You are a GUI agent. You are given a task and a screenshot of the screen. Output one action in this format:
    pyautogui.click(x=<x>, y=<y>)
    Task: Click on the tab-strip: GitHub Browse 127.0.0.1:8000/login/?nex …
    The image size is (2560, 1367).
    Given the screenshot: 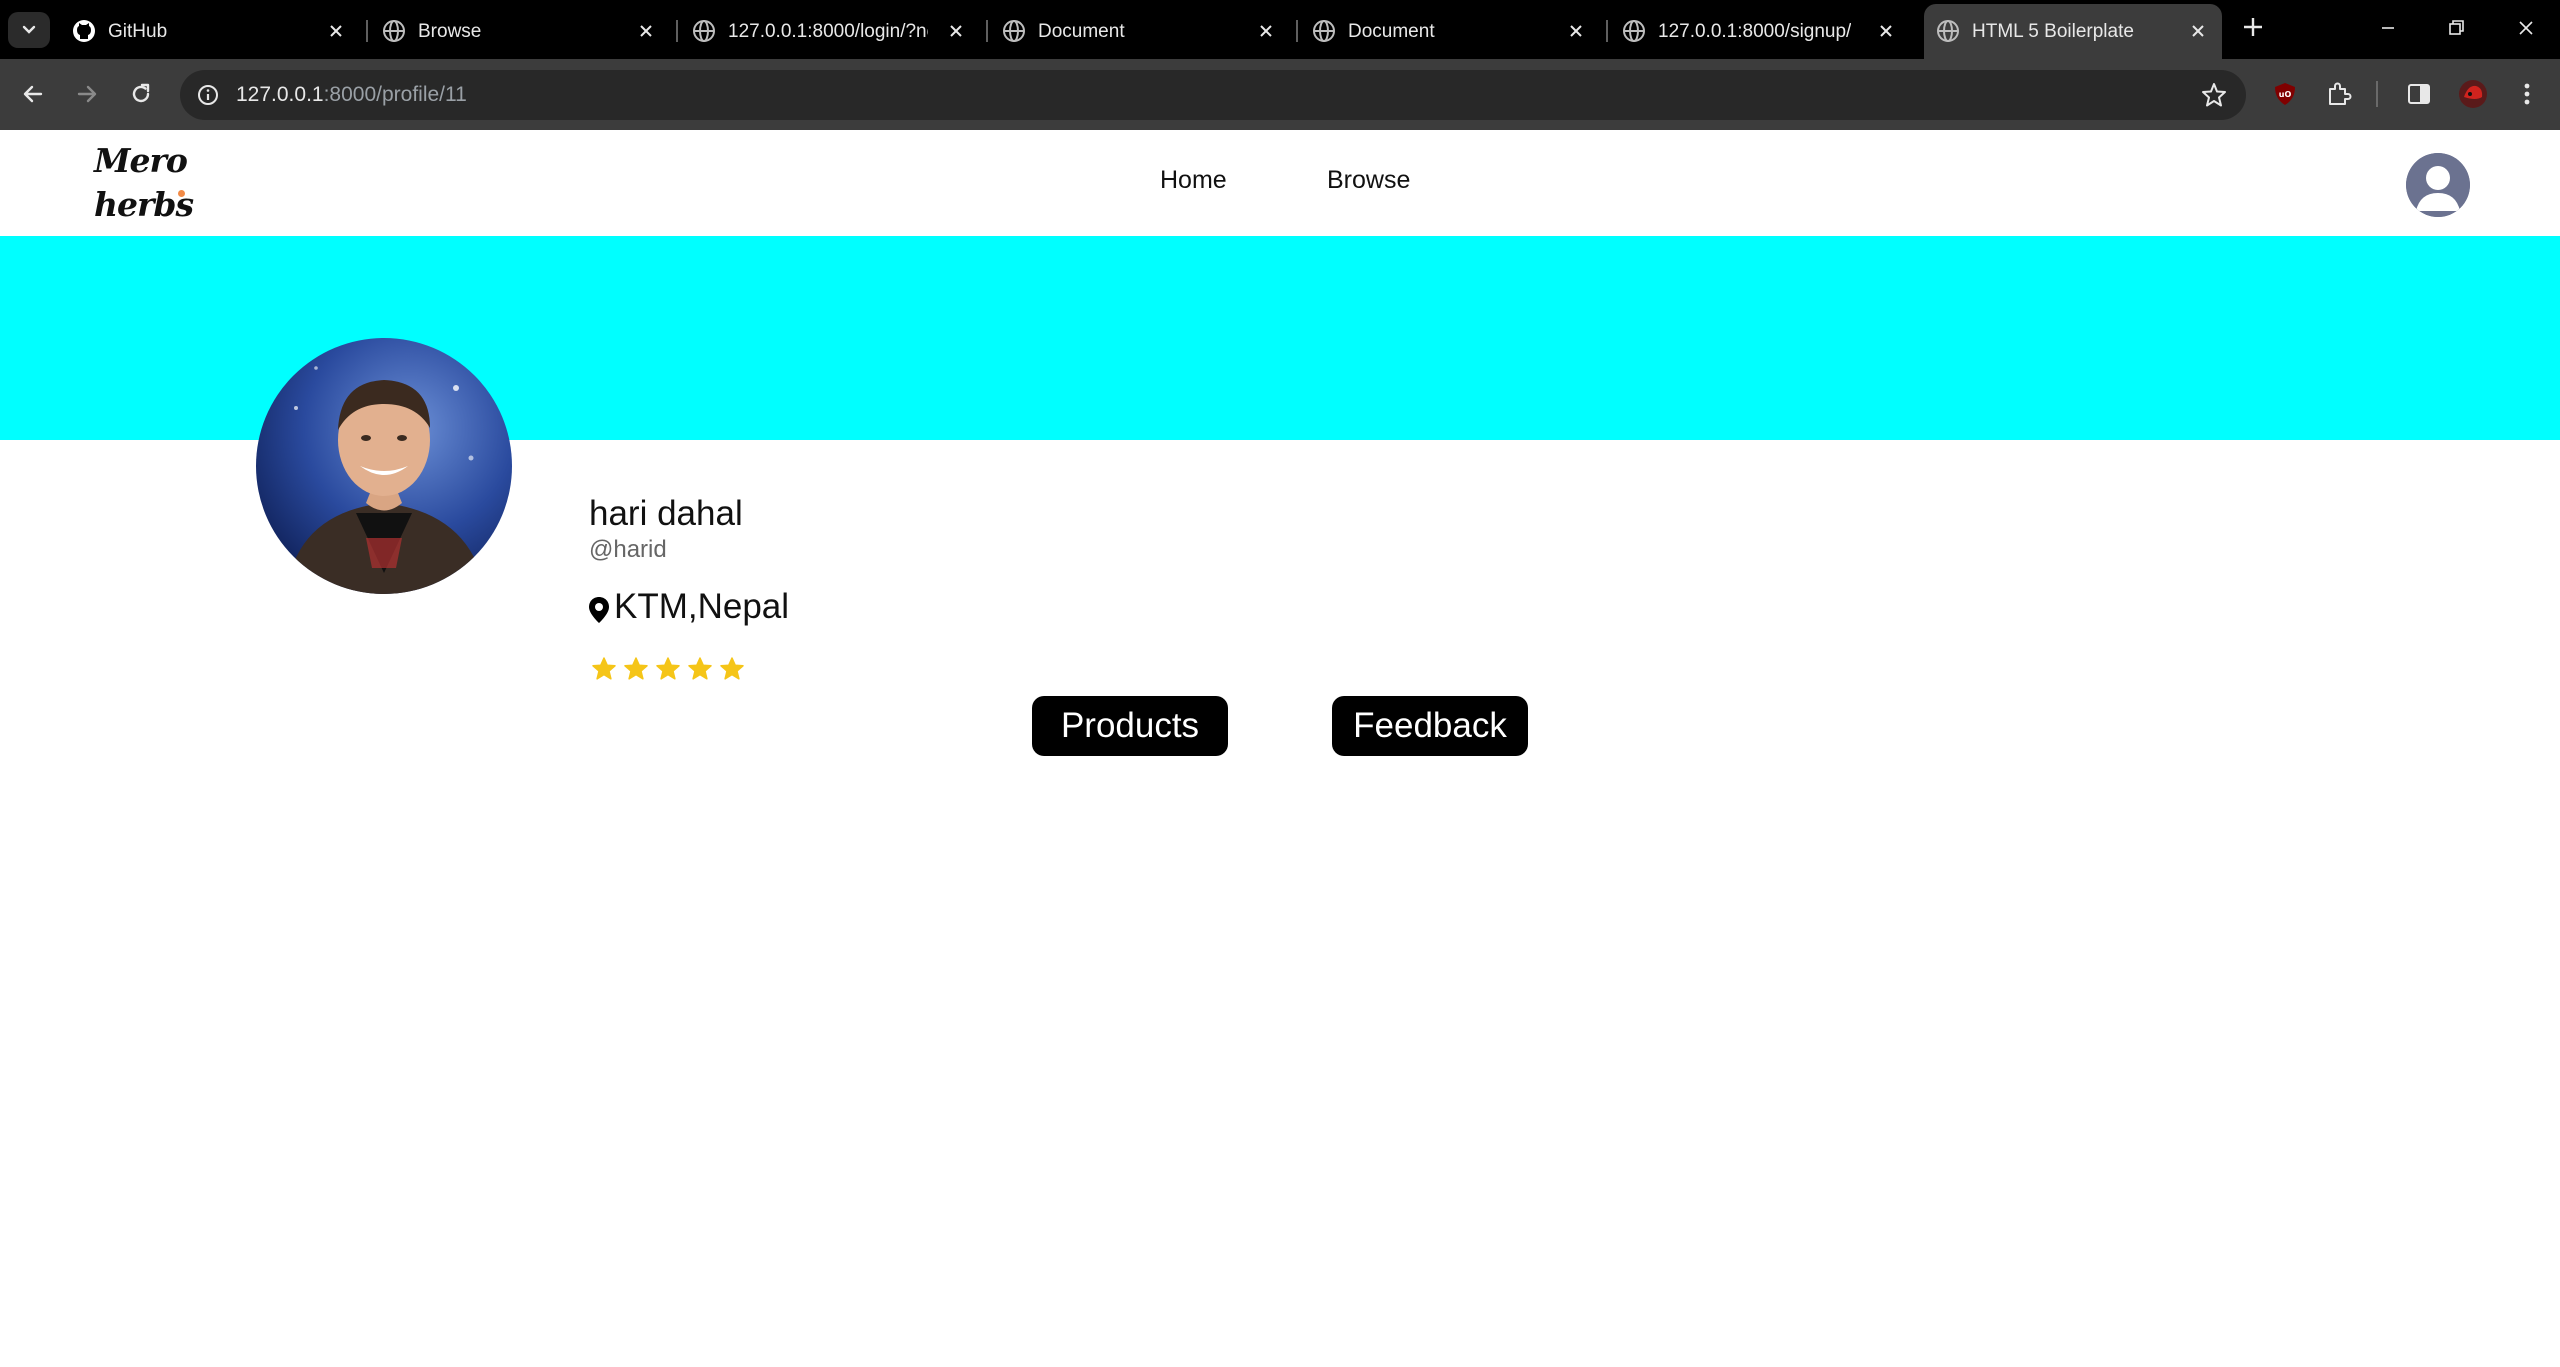 What is the action you would take?
    pyautogui.click(x=1280, y=29)
    